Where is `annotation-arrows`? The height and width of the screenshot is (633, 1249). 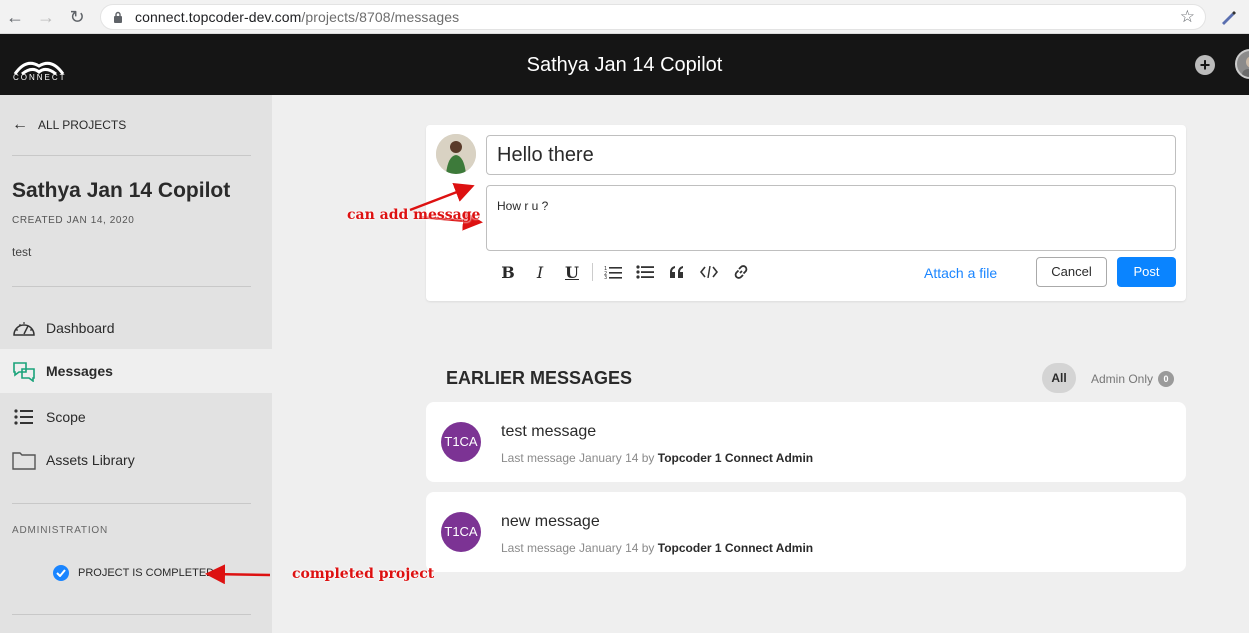 annotation-arrows is located at coordinates (344, 384).